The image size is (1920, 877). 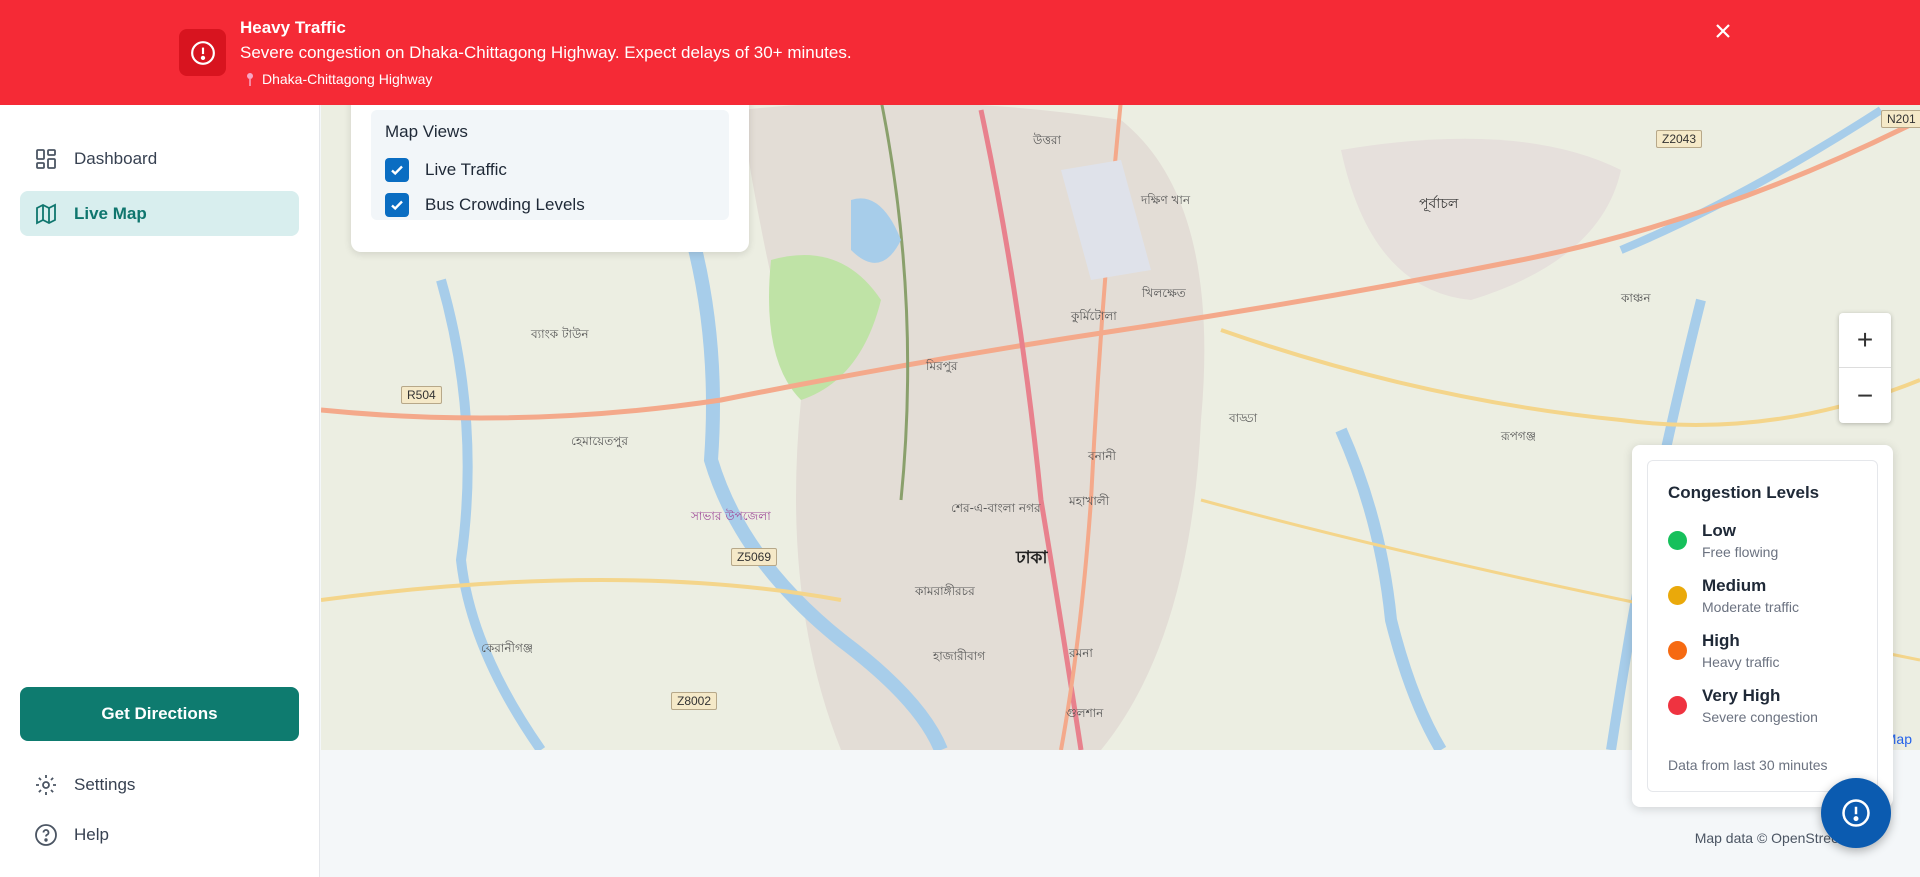 What do you see at coordinates (1166, 200) in the screenshot?
I see `map-label-dakshinkhan: দক্ষিণ খান` at bounding box center [1166, 200].